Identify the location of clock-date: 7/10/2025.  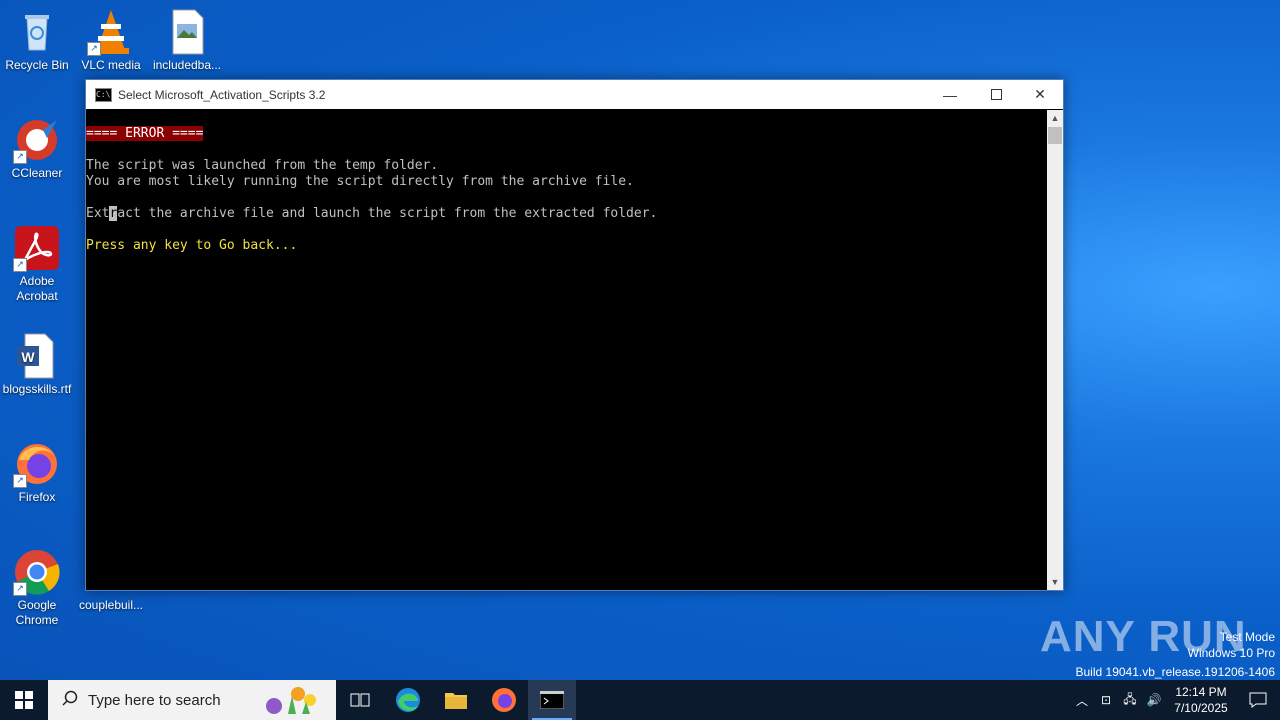
(1201, 708).